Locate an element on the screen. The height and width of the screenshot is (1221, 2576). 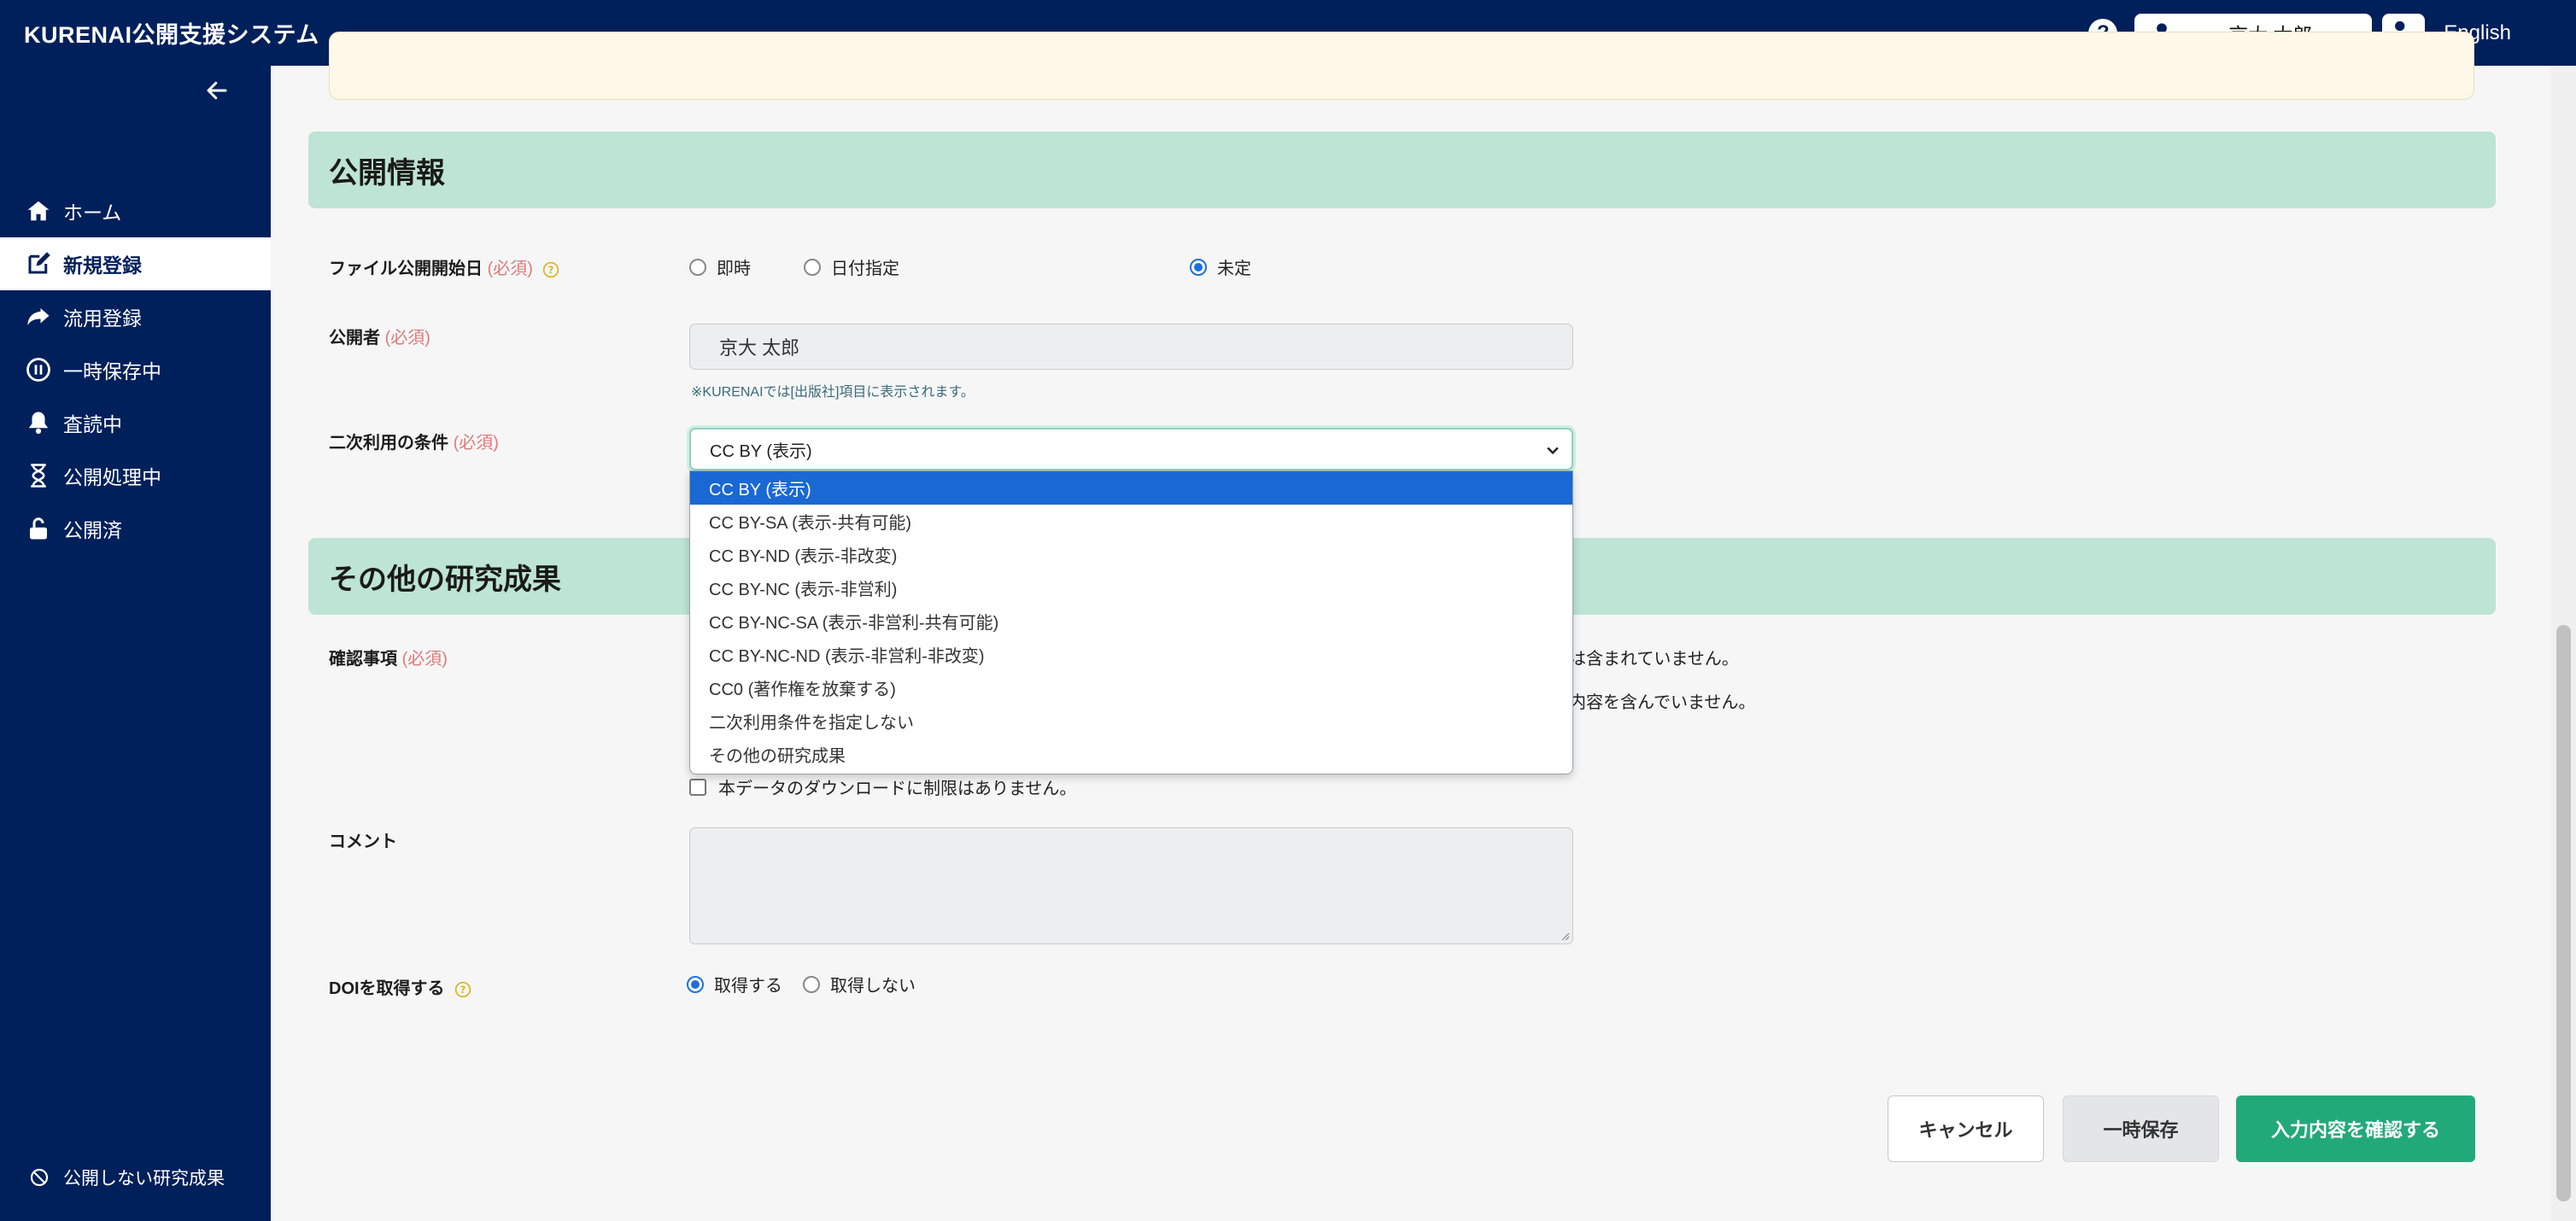
sidebar-item-label: 新規登録 is located at coordinates (102, 265).